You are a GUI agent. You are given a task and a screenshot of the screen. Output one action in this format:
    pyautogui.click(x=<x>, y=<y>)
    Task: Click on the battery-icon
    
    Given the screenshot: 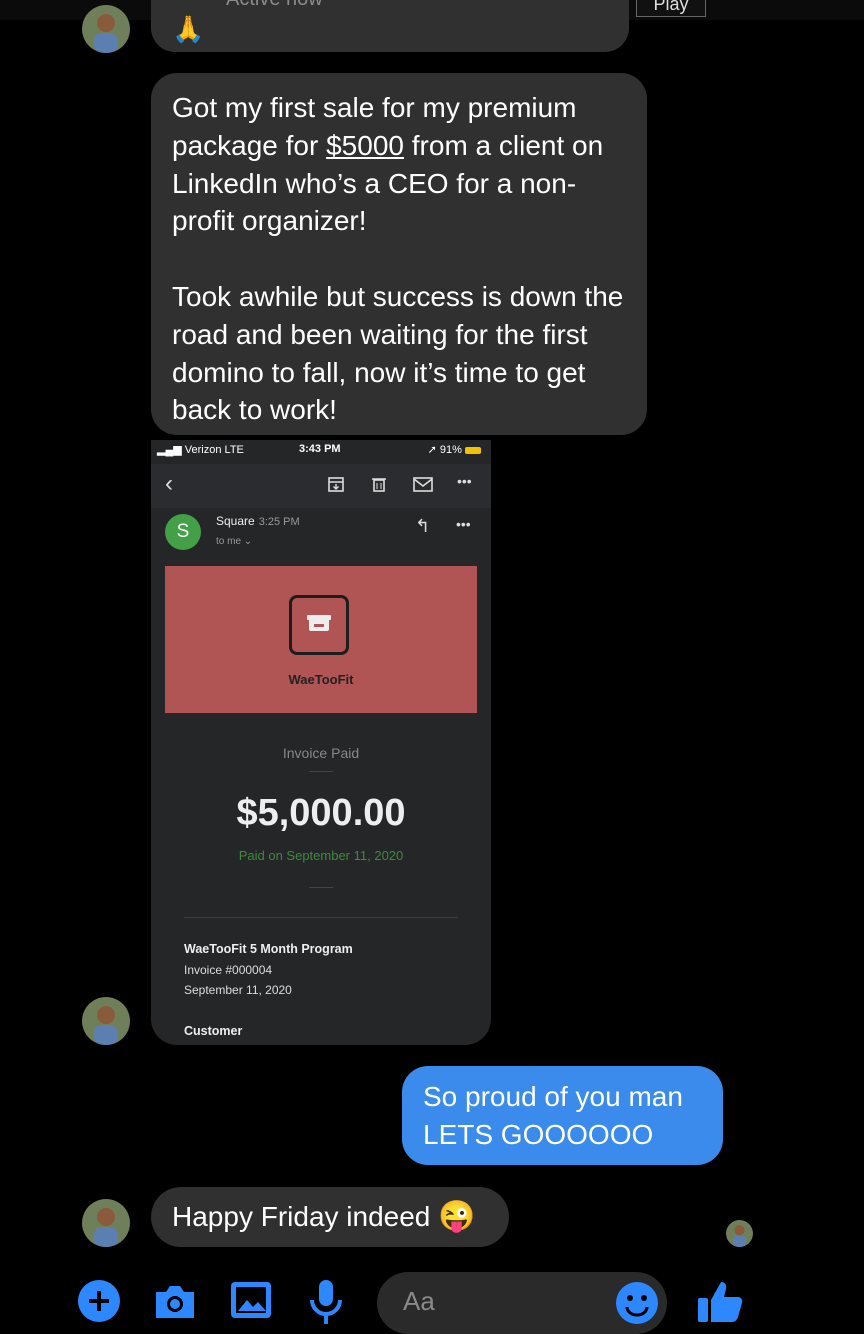 What is the action you would take?
    pyautogui.click(x=473, y=450)
    